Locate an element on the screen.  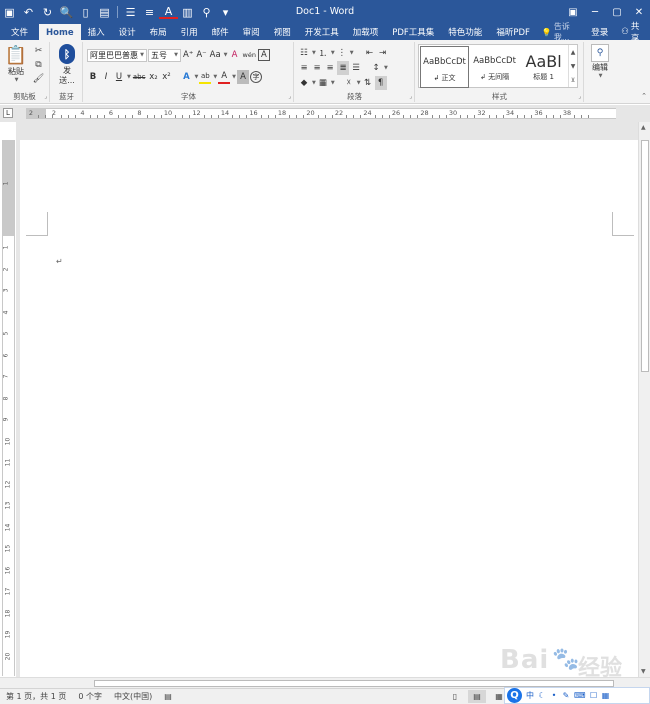
horizontal-ruler: 2 2 4 6 8 10 12 14 16 18 20 22 24 26 28 30 32 34 36 38 is located at coordinates (325, 113).